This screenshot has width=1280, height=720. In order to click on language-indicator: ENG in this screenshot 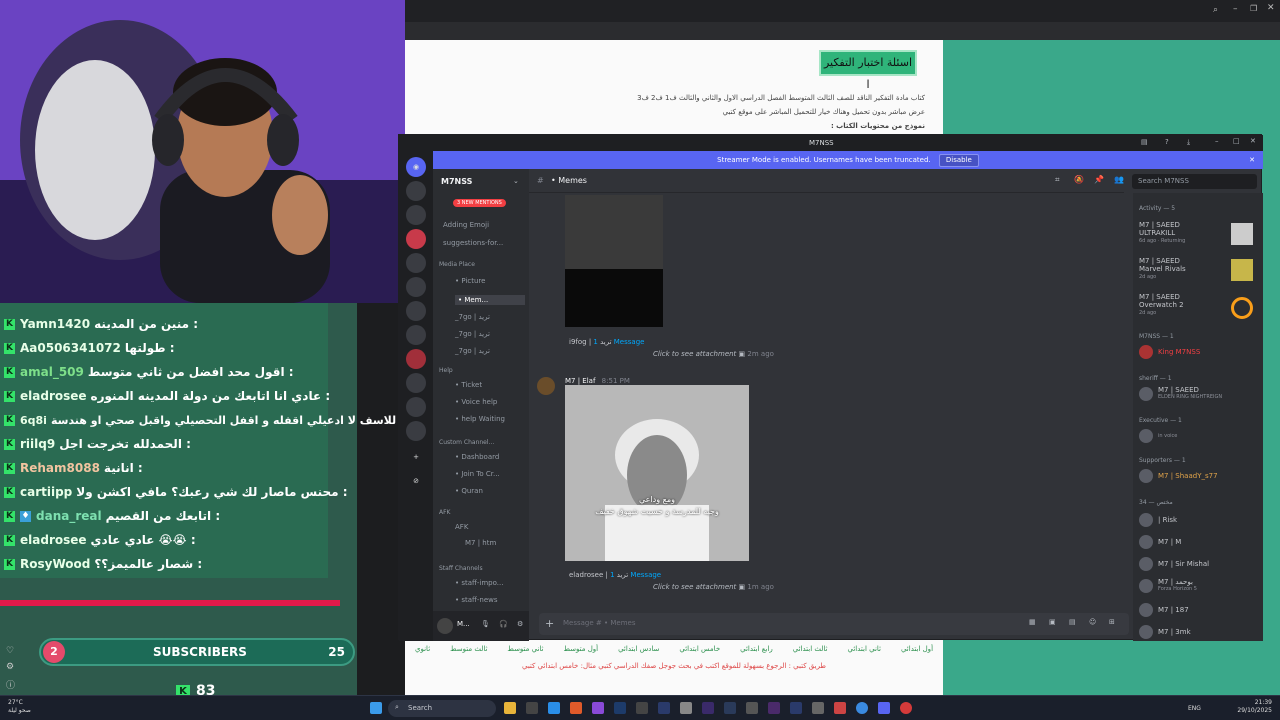, I will do `click(1194, 708)`.